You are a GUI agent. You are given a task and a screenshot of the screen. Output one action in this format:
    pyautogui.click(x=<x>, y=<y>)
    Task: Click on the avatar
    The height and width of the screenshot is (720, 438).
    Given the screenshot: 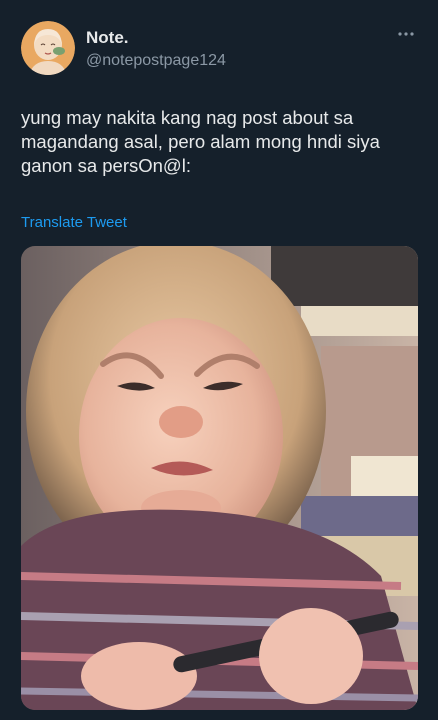 What is the action you would take?
    pyautogui.click(x=48, y=48)
    